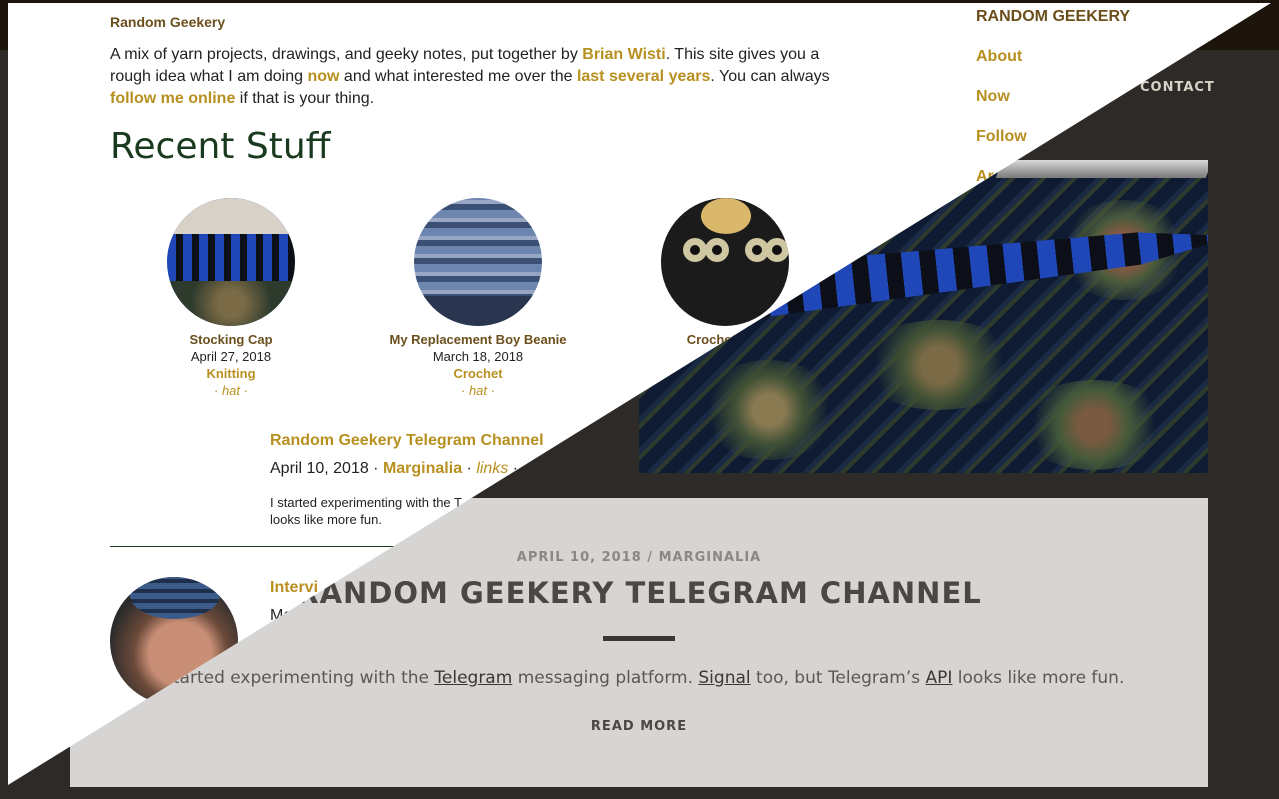 The height and width of the screenshot is (799, 1279). Describe the element at coordinates (1053, 97) in the screenshot. I see `sidebar-item-now: Now` at that location.